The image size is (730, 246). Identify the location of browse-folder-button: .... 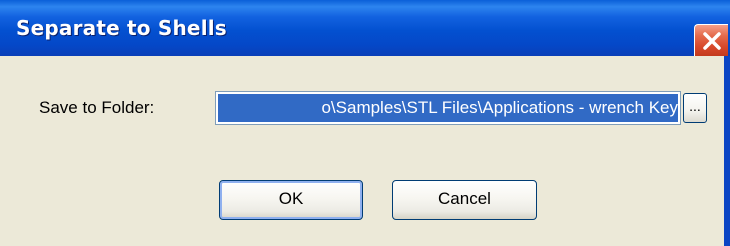
(695, 108).